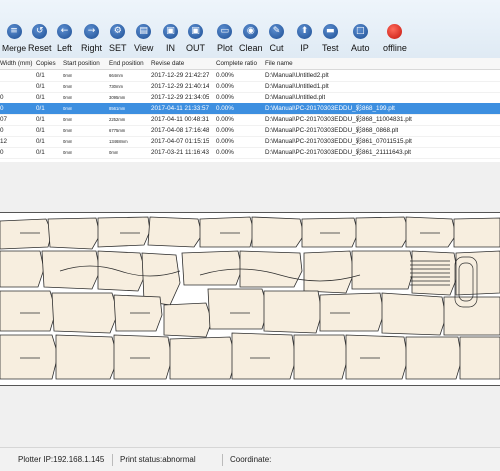  What do you see at coordinates (91, 31) in the screenshot?
I see `arrow-right-icon: →` at bounding box center [91, 31].